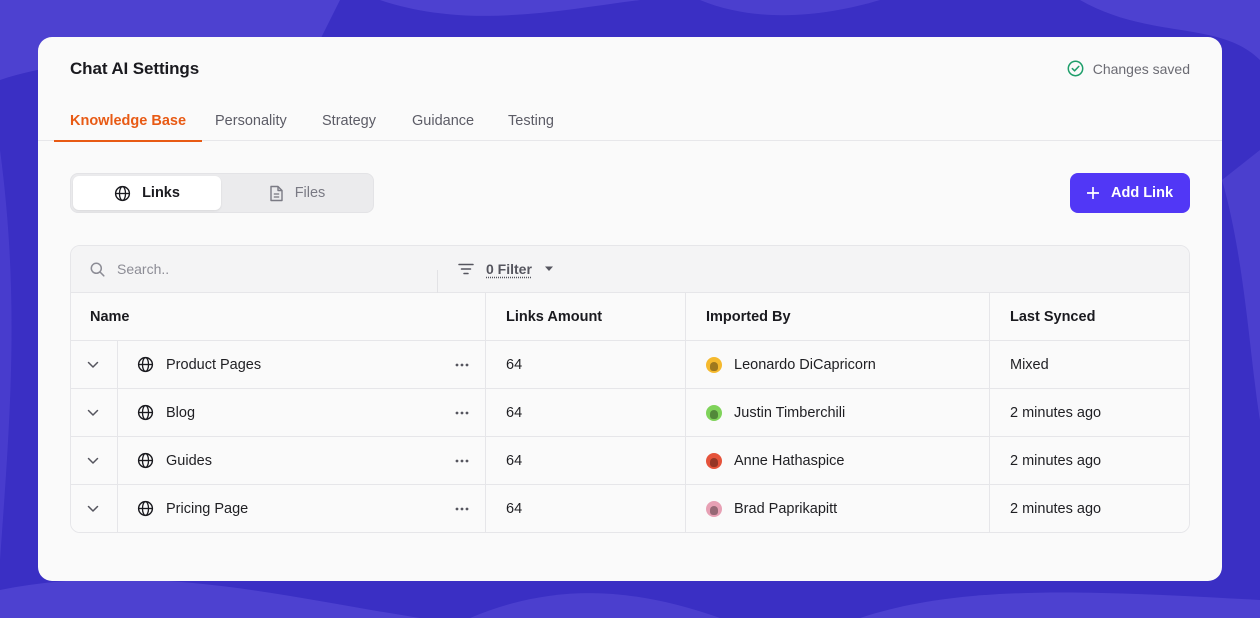 The height and width of the screenshot is (618, 1260). Describe the element at coordinates (790, 412) in the screenshot. I see `imported-by-name: Justin Timberchili` at that location.